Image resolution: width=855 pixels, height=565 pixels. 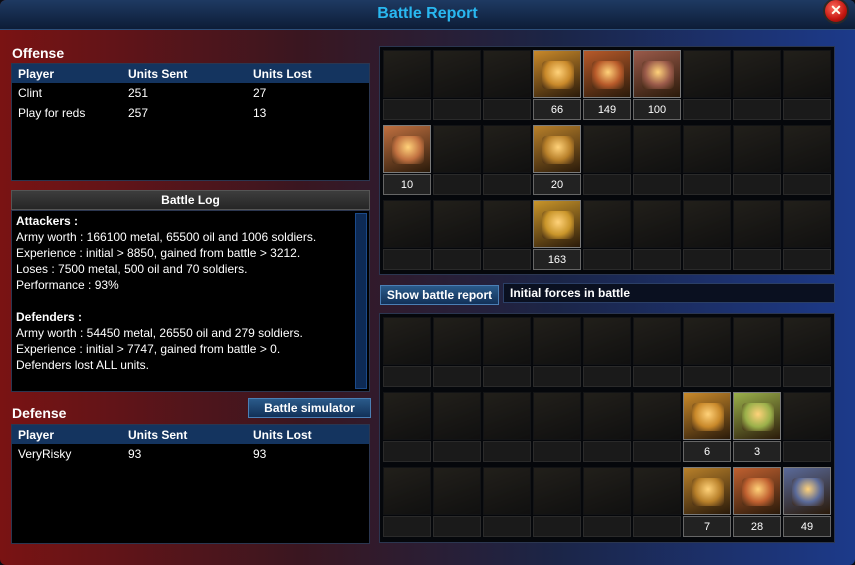 What do you see at coordinates (361, 301) in the screenshot?
I see `log-scrollbar` at bounding box center [361, 301].